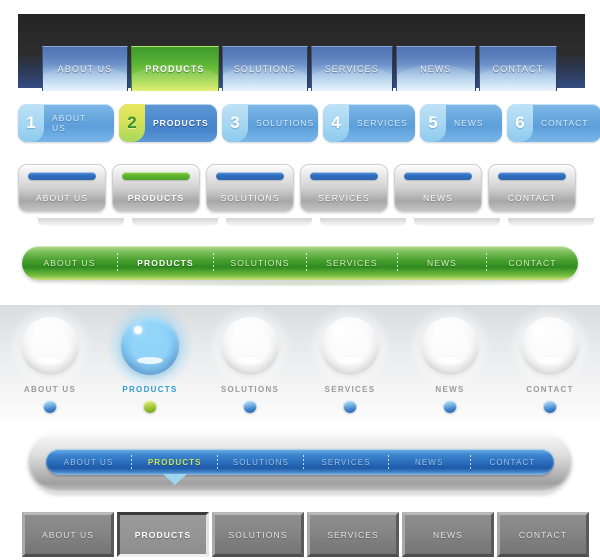 The height and width of the screenshot is (560, 600). Describe the element at coordinates (50, 389) in the screenshot. I see `nav5-item-label: ABOUT US` at that location.